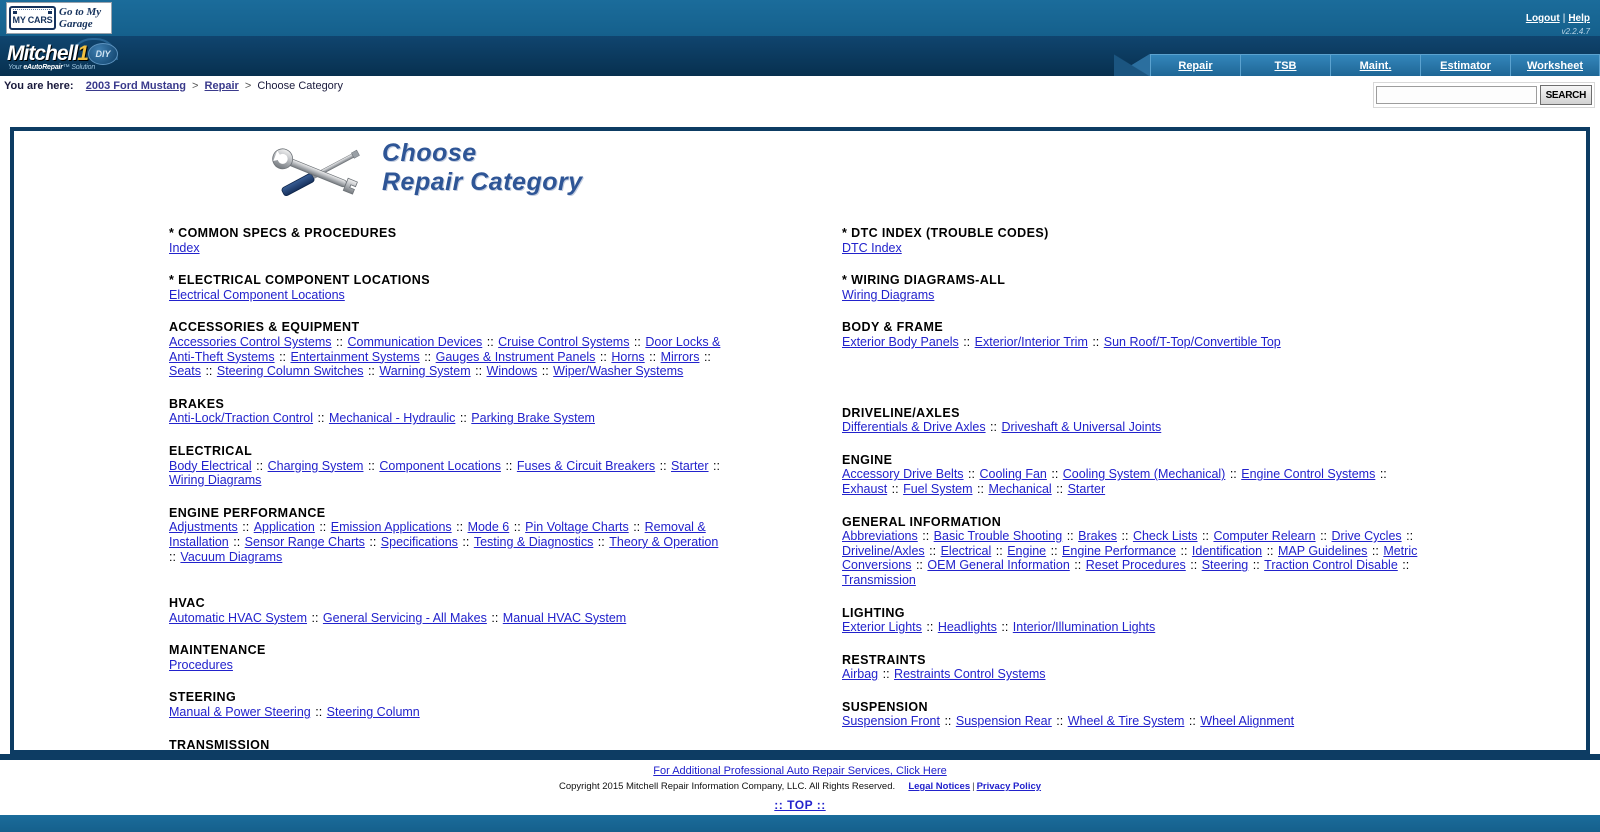 Image resolution: width=1600 pixels, height=832 pixels. I want to click on category-link: Reset Procedures, so click(1136, 565).